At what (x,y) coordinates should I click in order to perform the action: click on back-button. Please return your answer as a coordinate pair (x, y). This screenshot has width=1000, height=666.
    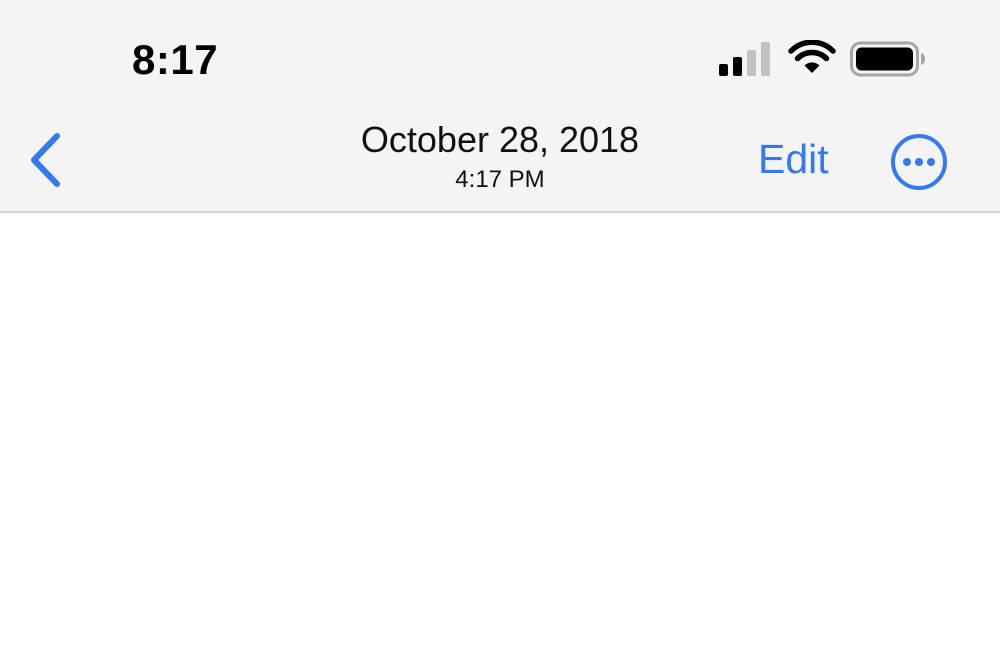
    Looking at the image, I should click on (47, 160).